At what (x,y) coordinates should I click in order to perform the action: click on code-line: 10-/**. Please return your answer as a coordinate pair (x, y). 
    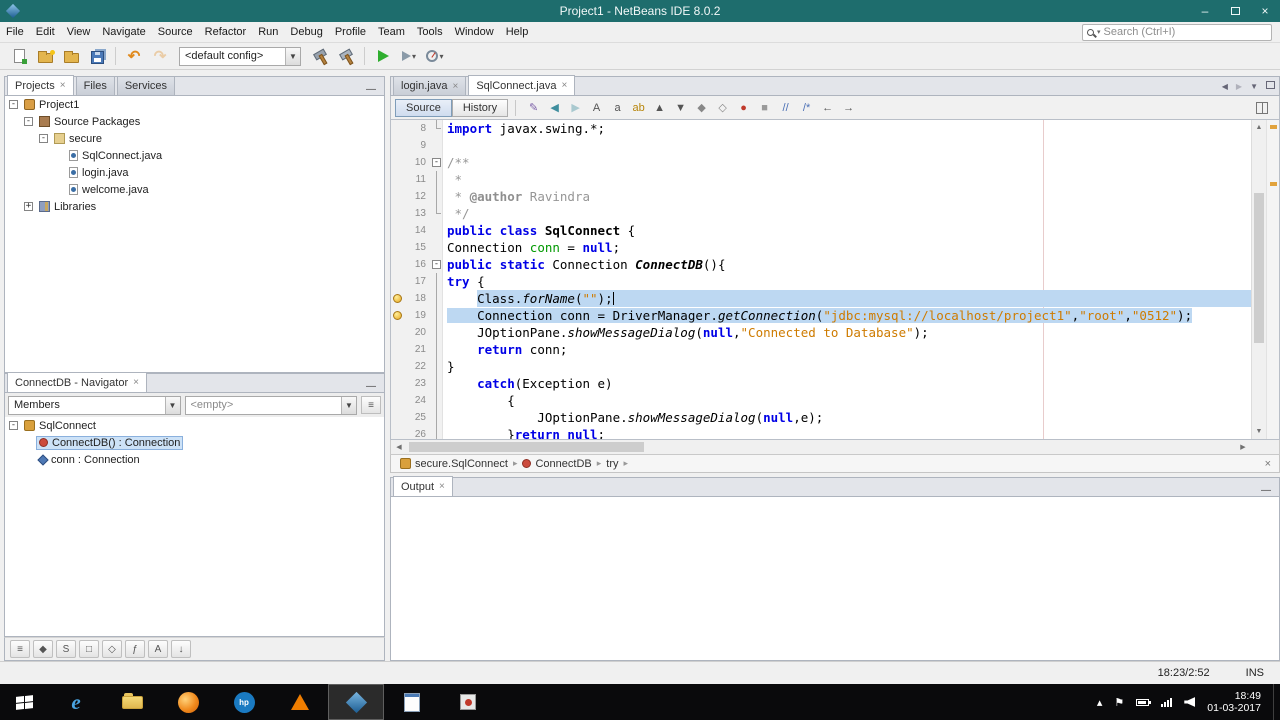
    Looking at the image, I should click on (821, 162).